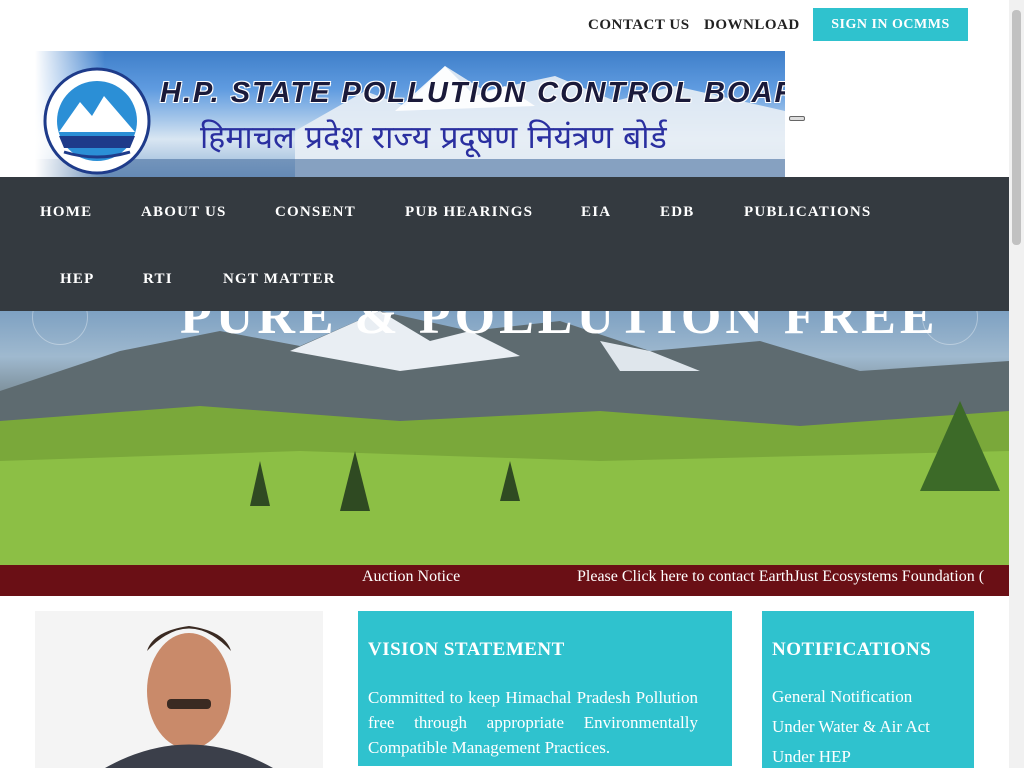 Image resolution: width=1024 pixels, height=768 pixels. I want to click on nav-pub-hearings: PUB HEARINGS, so click(469, 212).